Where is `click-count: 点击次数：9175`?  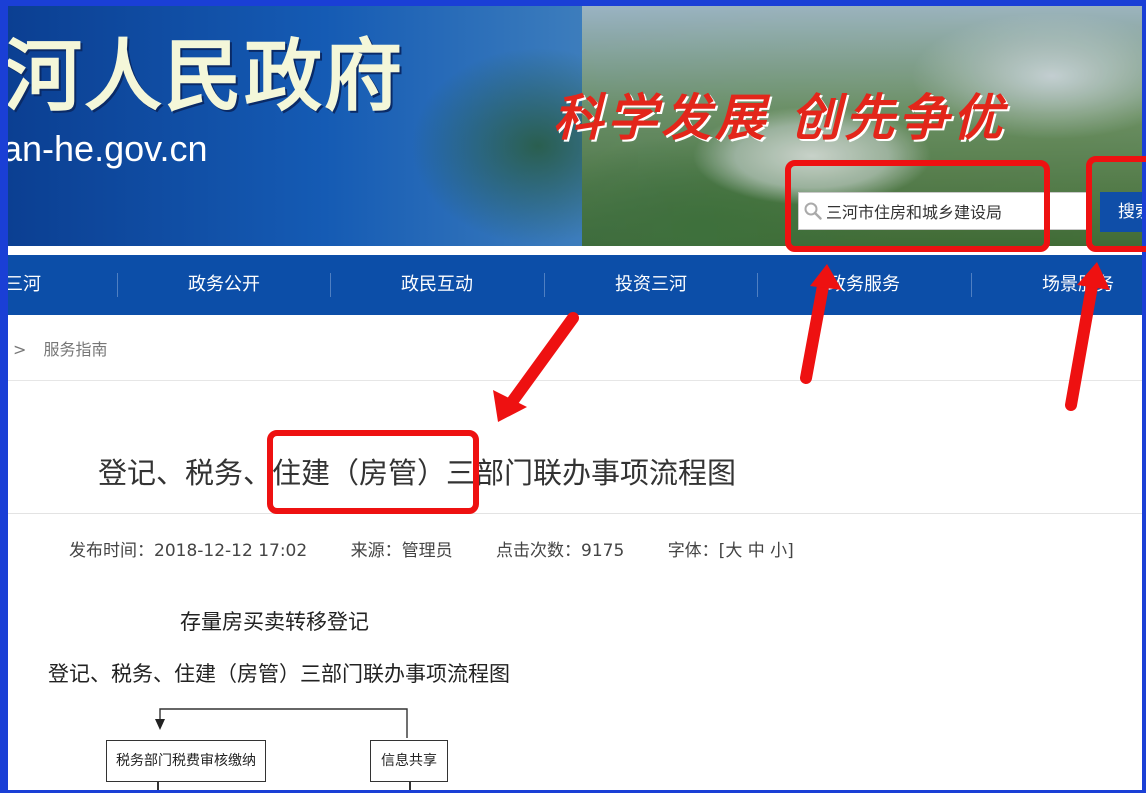
click-count: 点击次数：9175 is located at coordinates (560, 551).